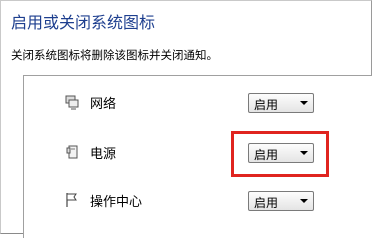  Describe the element at coordinates (72, 152) in the screenshot. I see `power-icon` at that location.